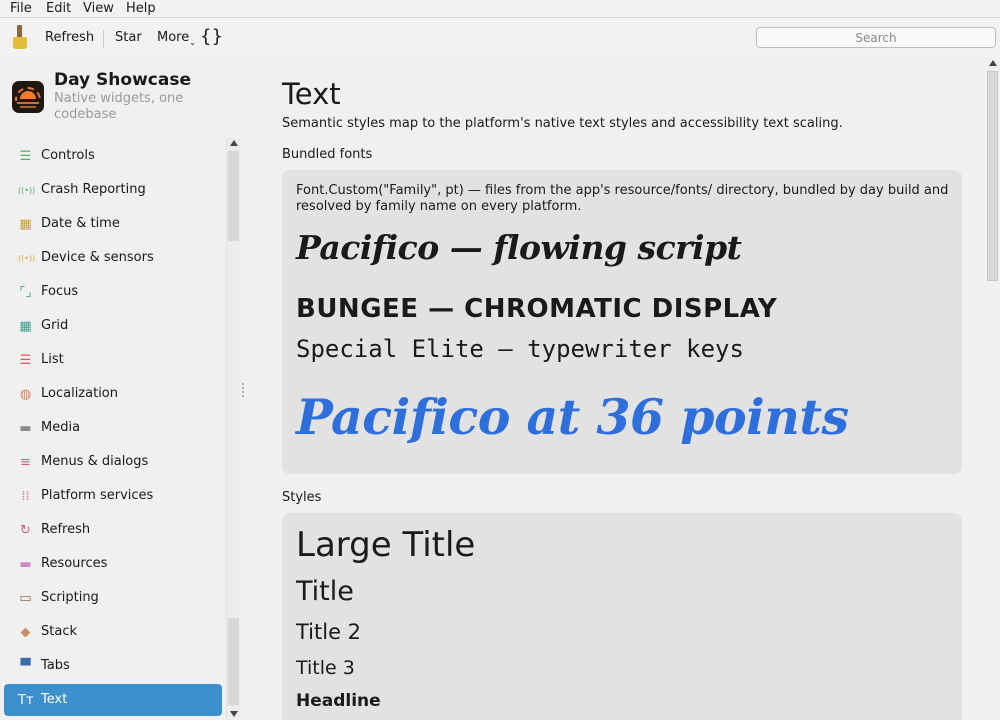  Describe the element at coordinates (113, 666) in the screenshot. I see `sidebar-item-tabs: ▀ Tabs` at that location.